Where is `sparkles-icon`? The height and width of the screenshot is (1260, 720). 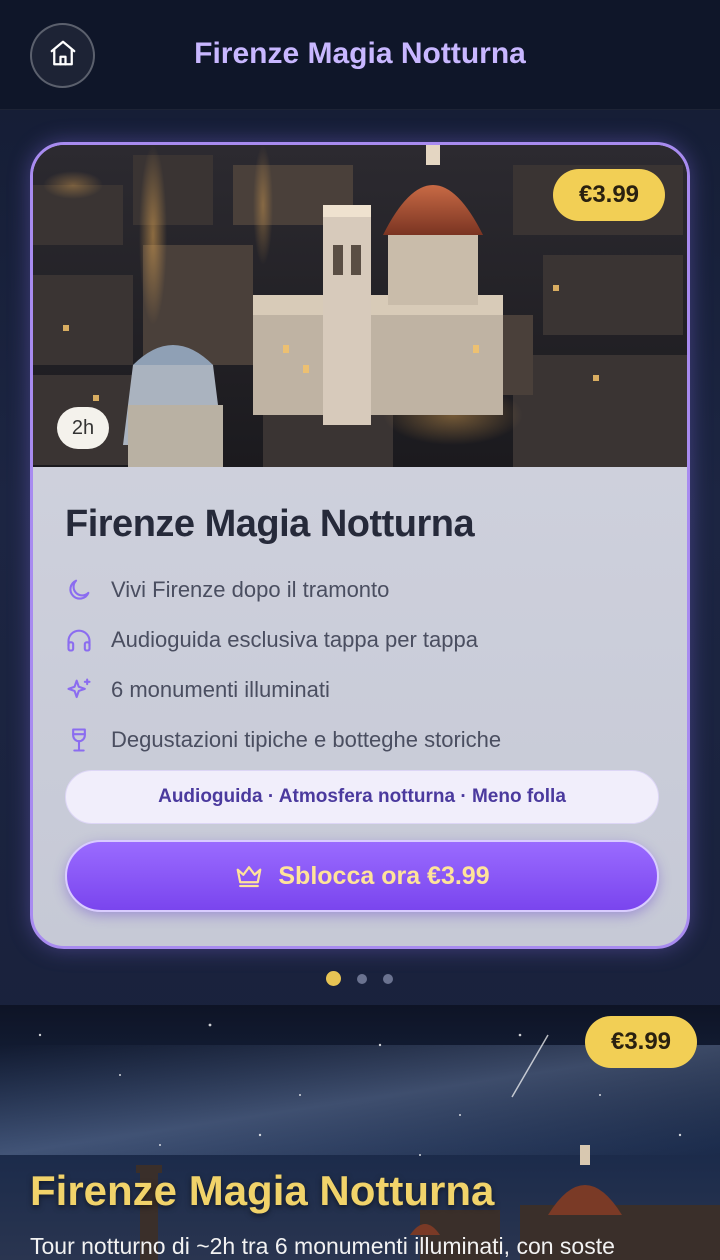
sparkles-icon is located at coordinates (79, 690).